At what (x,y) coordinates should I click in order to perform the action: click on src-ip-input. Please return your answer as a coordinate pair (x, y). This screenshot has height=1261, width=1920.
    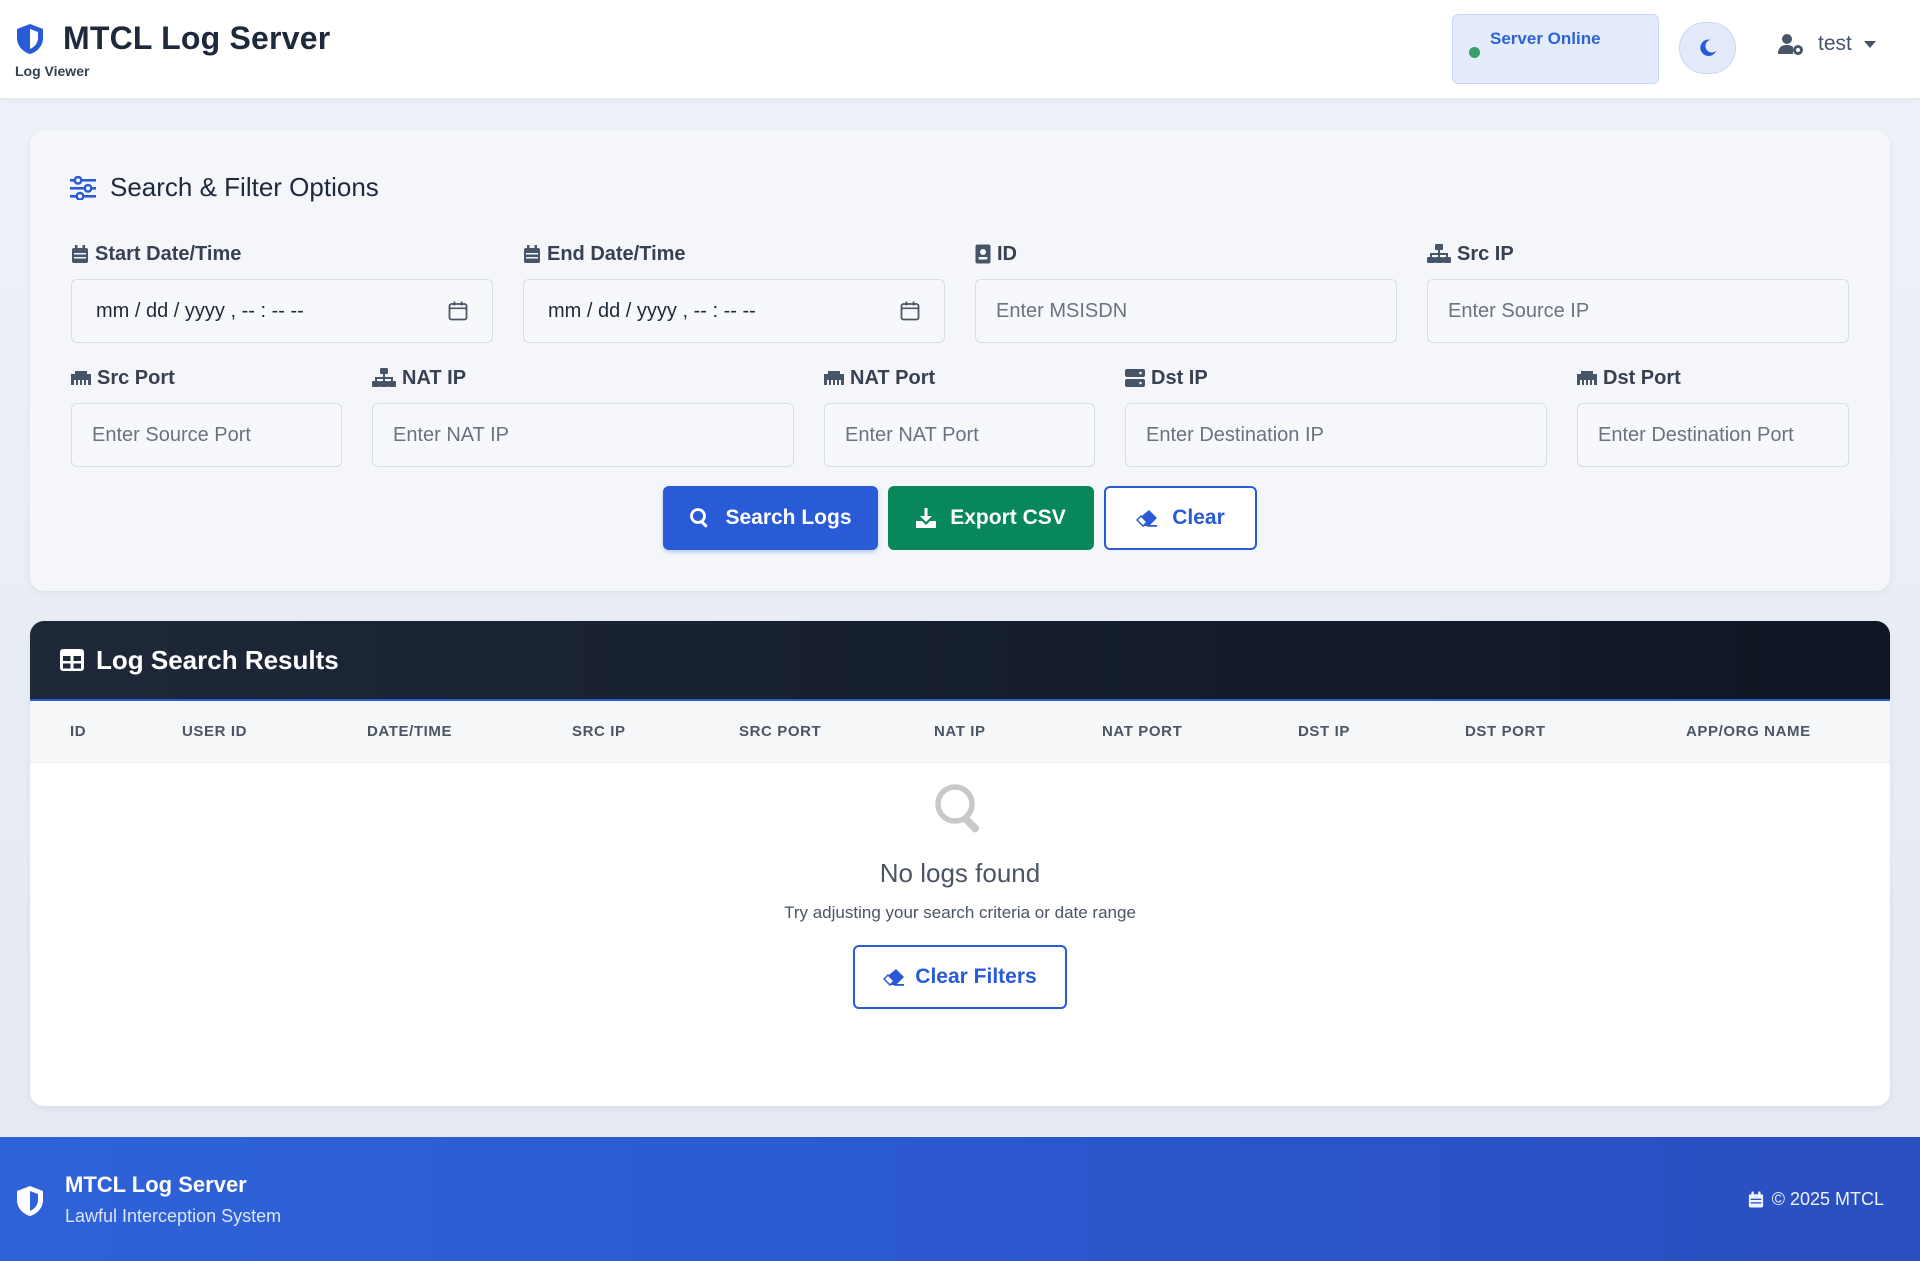
    Looking at the image, I should click on (1638, 311).